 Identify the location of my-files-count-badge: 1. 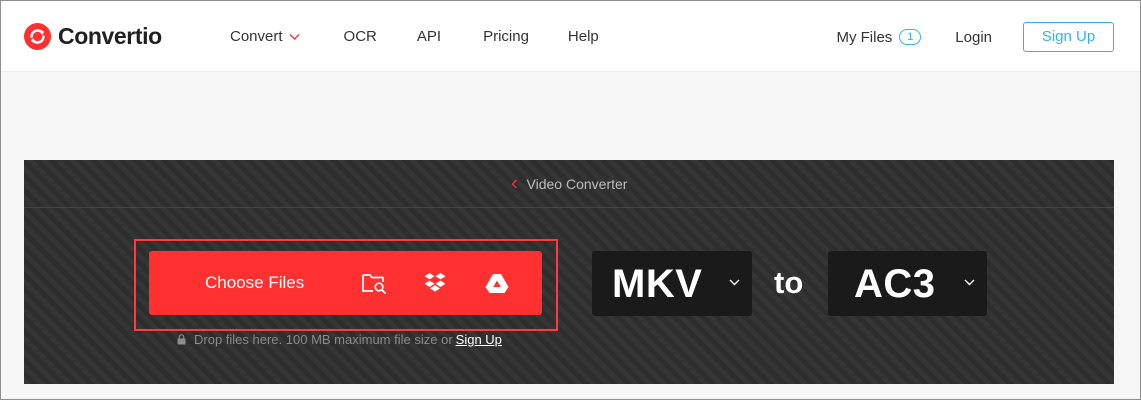
(910, 37).